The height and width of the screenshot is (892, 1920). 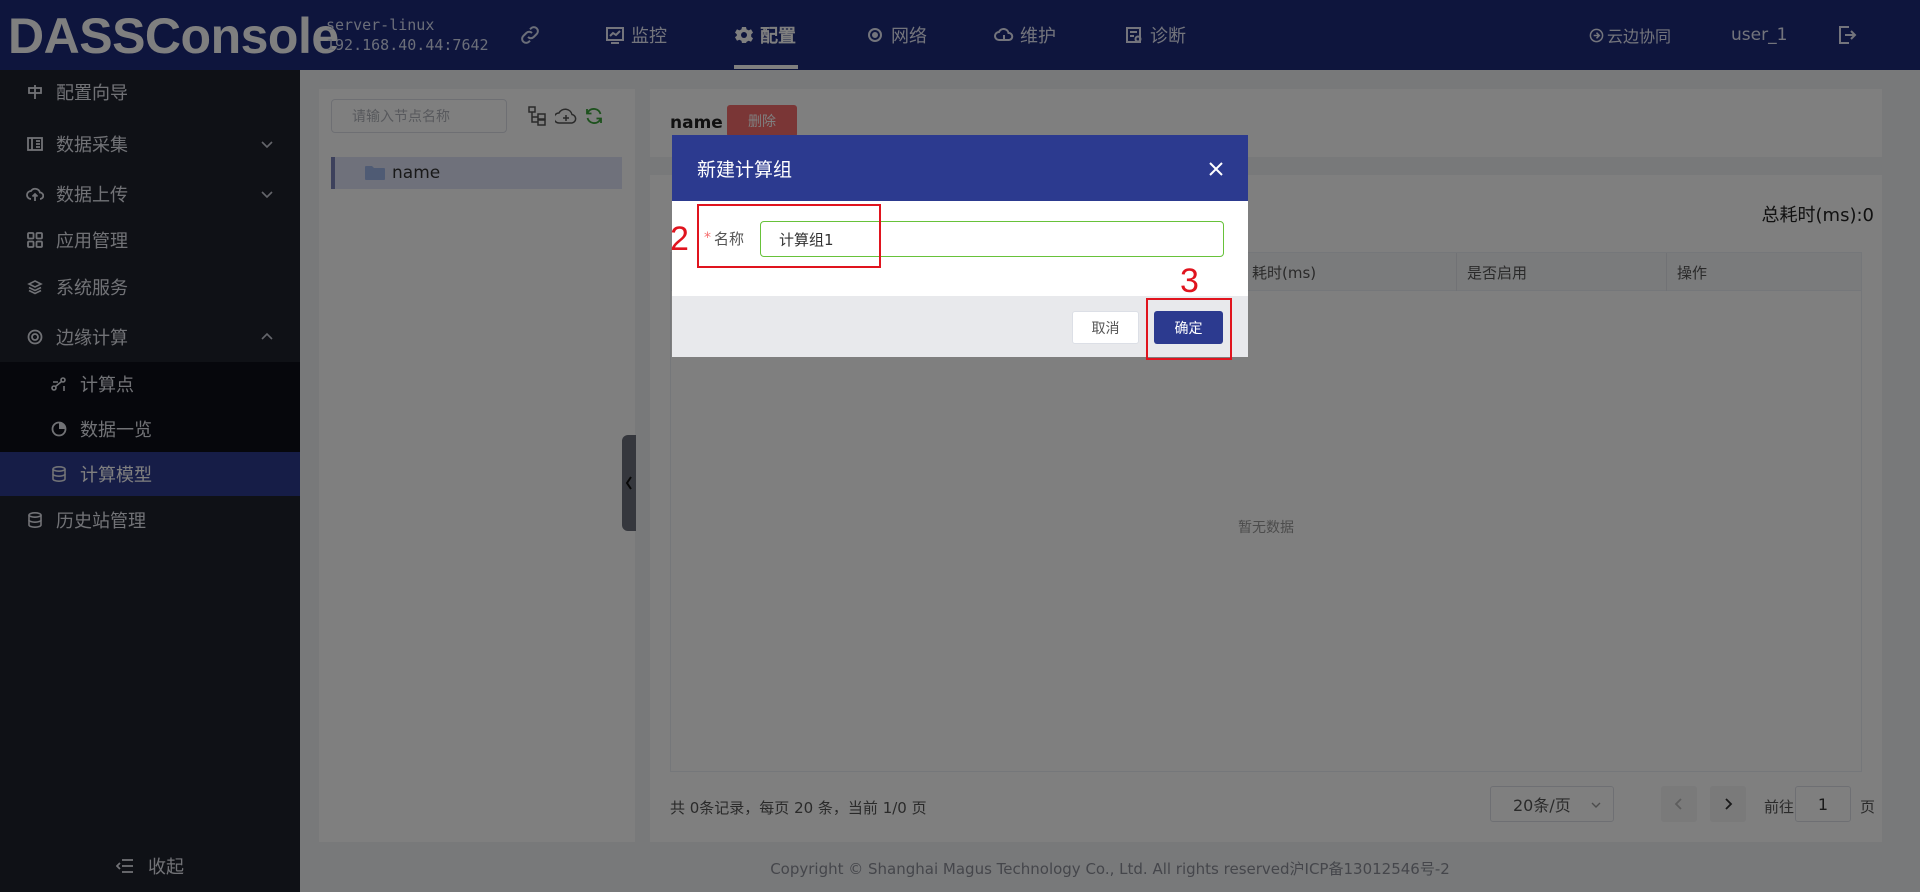 I want to click on close-icon, so click(x=1216, y=169).